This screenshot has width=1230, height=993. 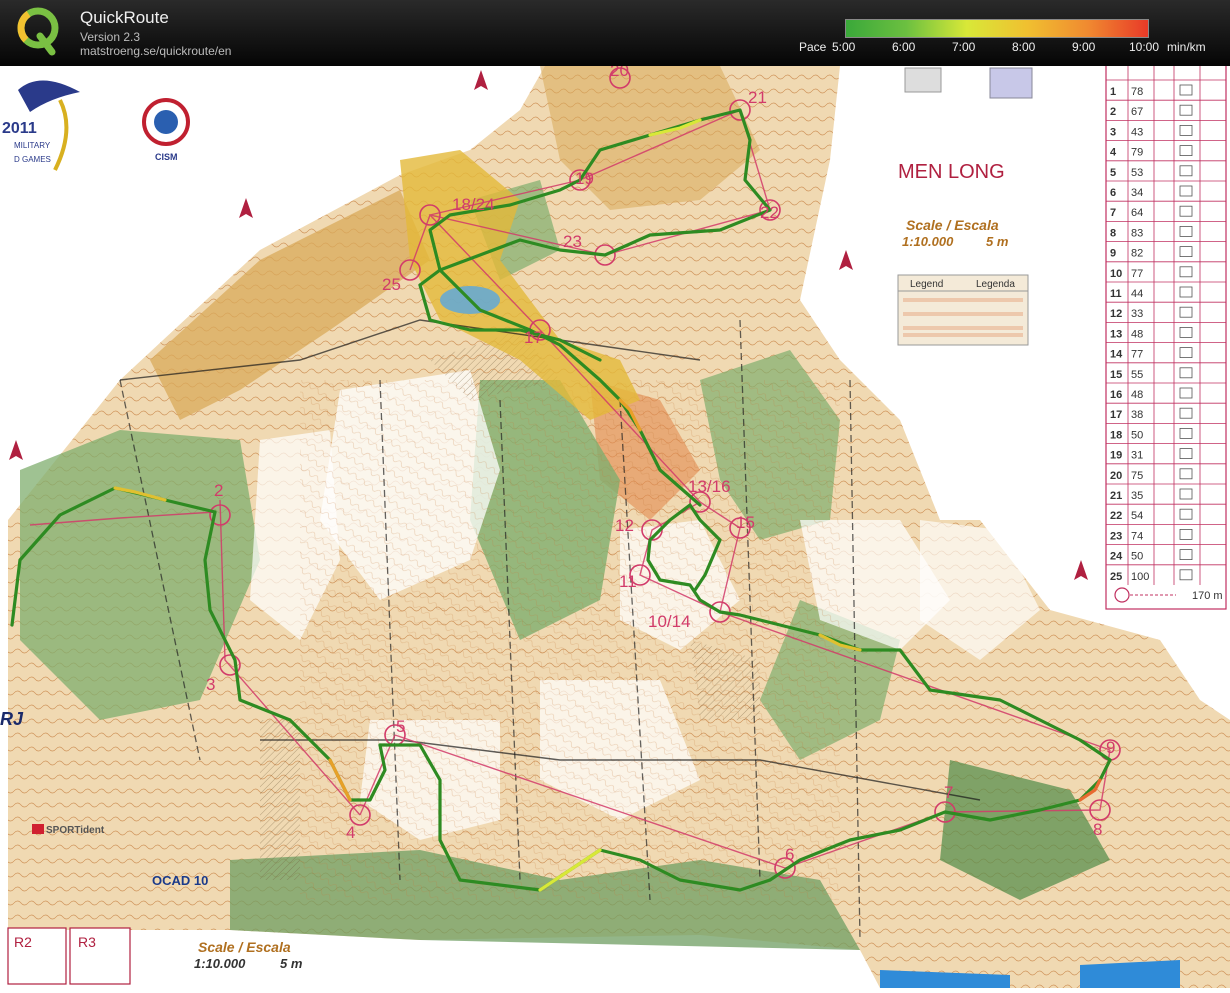 I want to click on control-label: 20, so click(x=619, y=73).